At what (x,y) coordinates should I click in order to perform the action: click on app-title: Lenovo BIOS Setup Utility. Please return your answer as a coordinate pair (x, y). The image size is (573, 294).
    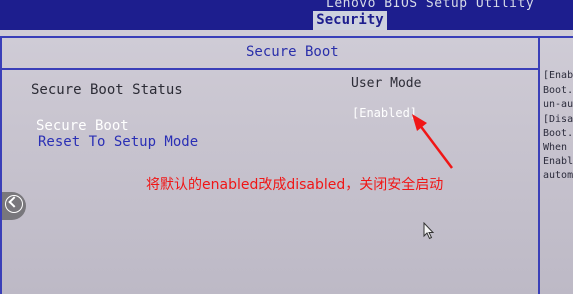
    Looking at the image, I should click on (430, 5).